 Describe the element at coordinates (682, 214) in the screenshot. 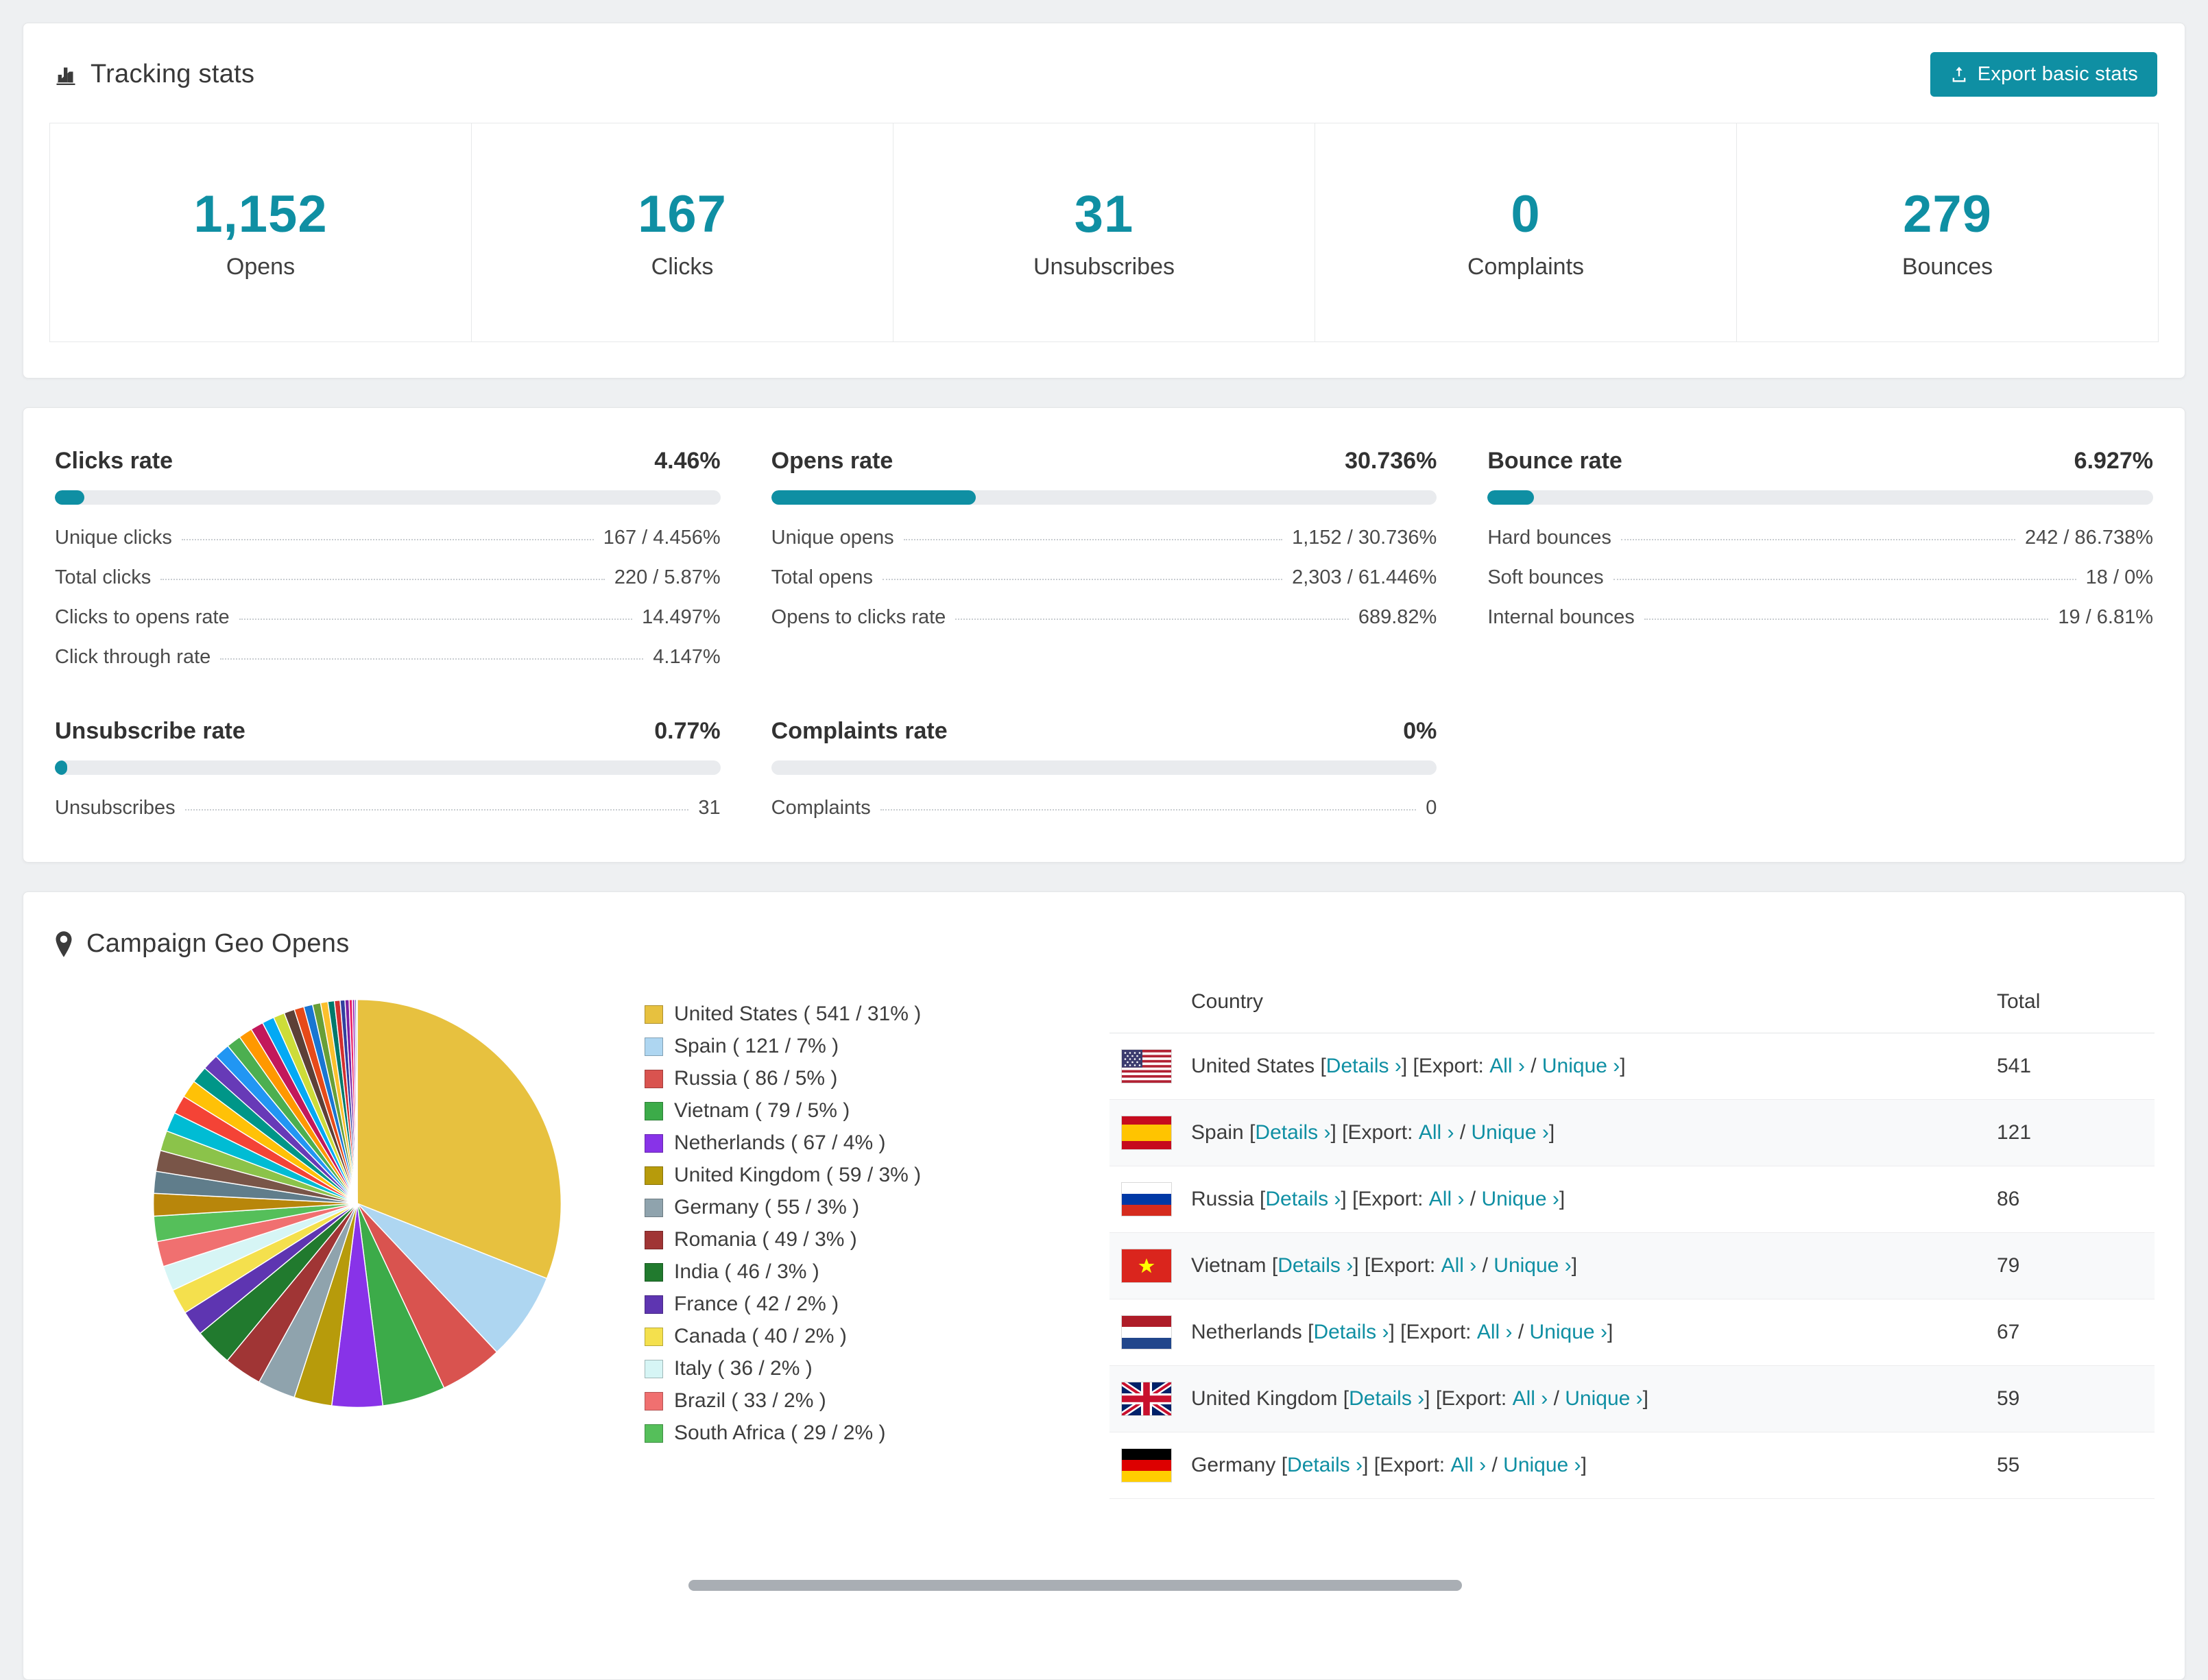

I see `stat-value: 167` at that location.